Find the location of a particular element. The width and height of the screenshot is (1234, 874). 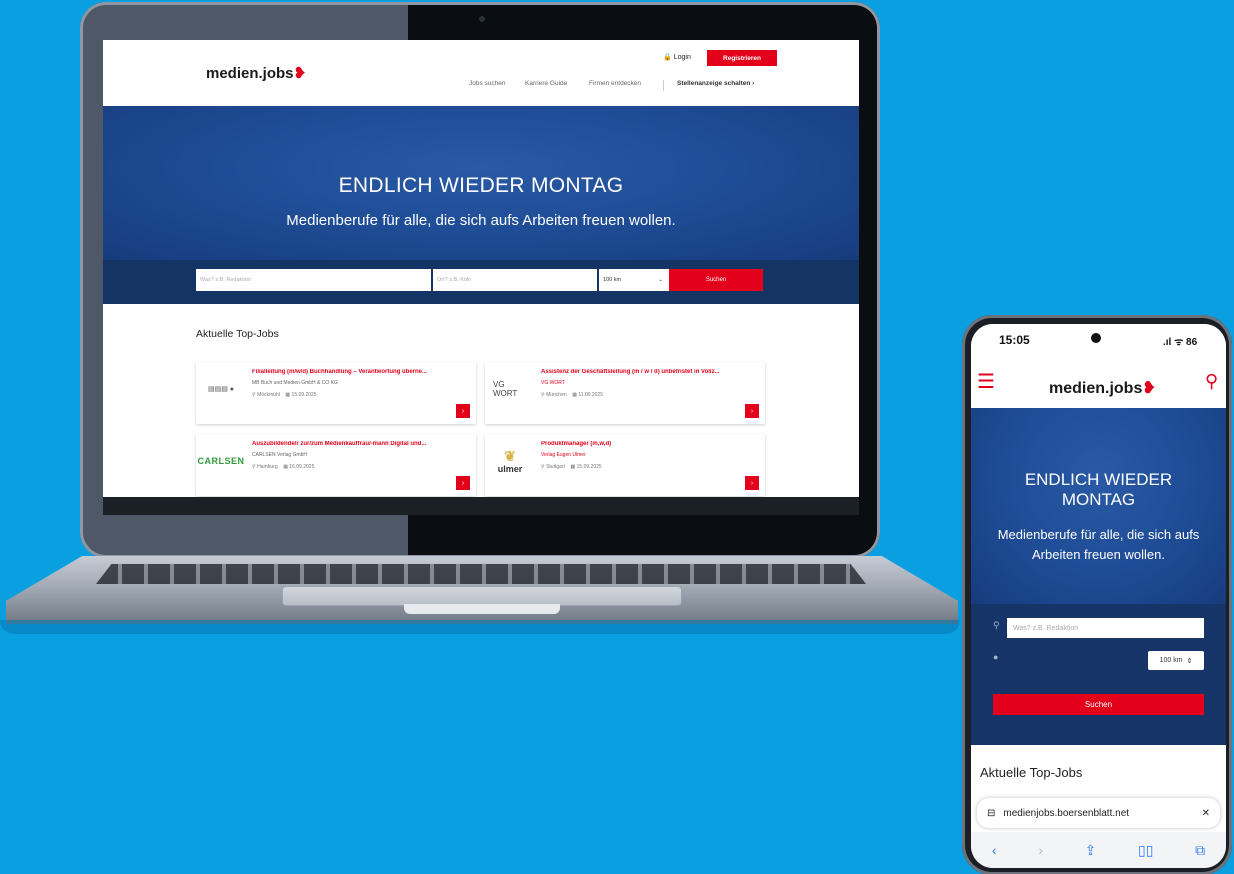

forward-icon: › is located at coordinates (1040, 850).